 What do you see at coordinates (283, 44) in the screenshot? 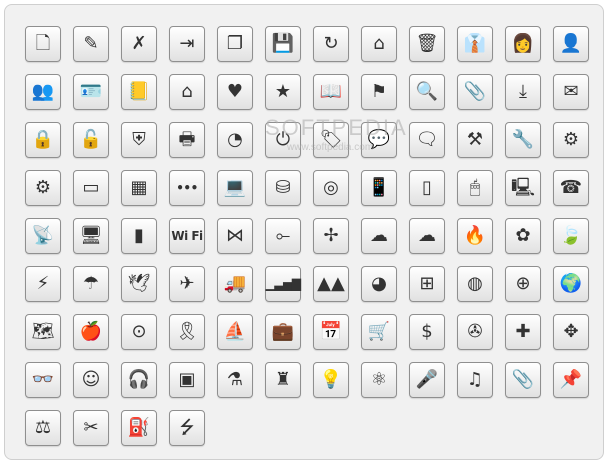
I see `icon-tile: 💾` at bounding box center [283, 44].